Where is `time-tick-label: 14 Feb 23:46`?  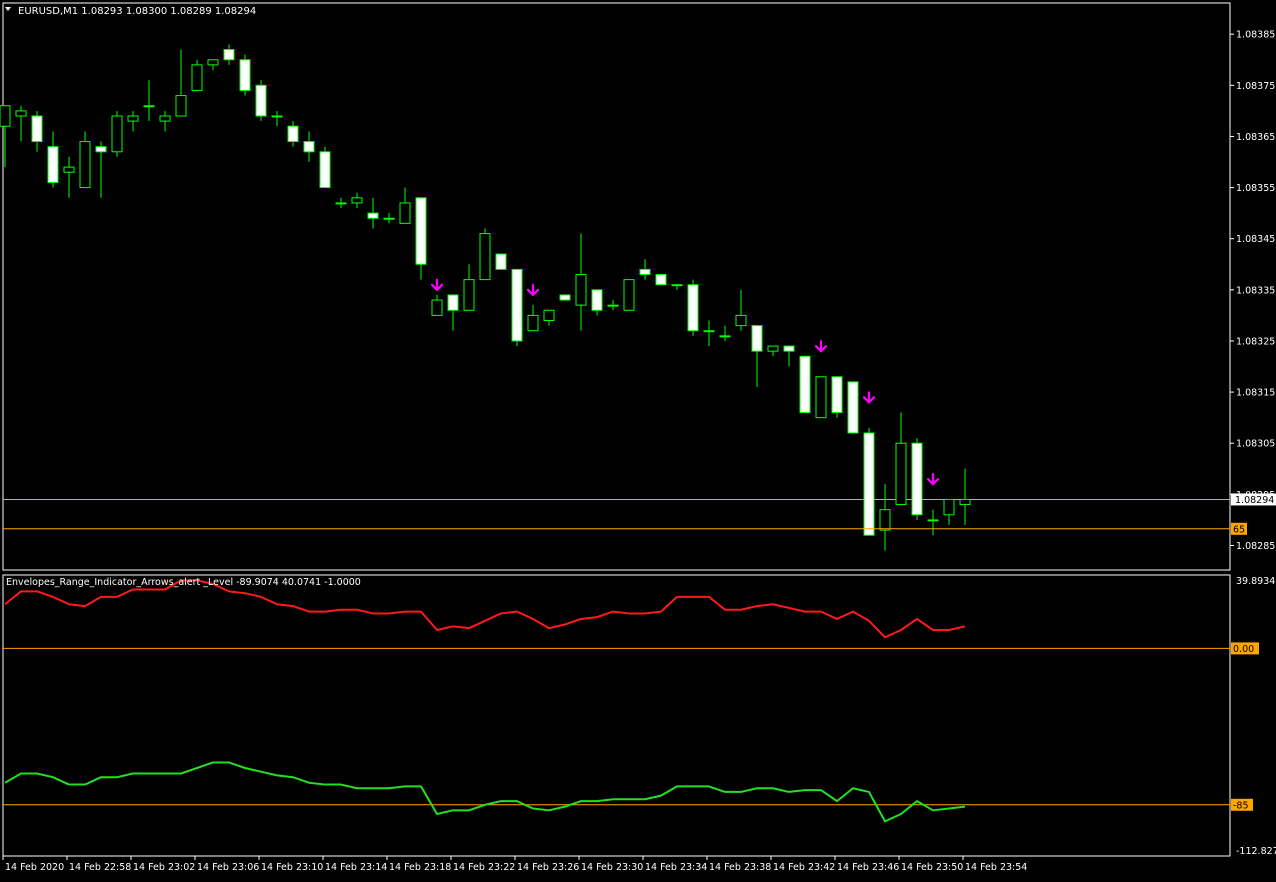
time-tick-label: 14 Feb 23:46 is located at coordinates (868, 867).